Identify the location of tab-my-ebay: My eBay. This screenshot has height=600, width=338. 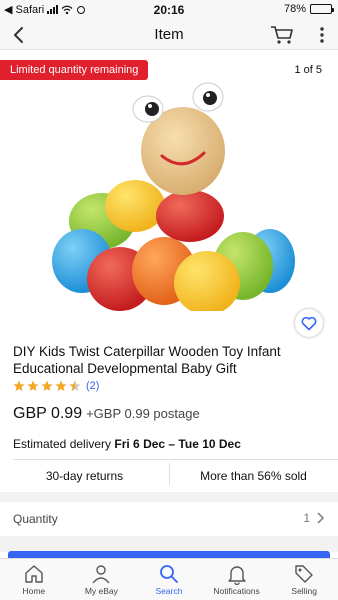
(102, 579).